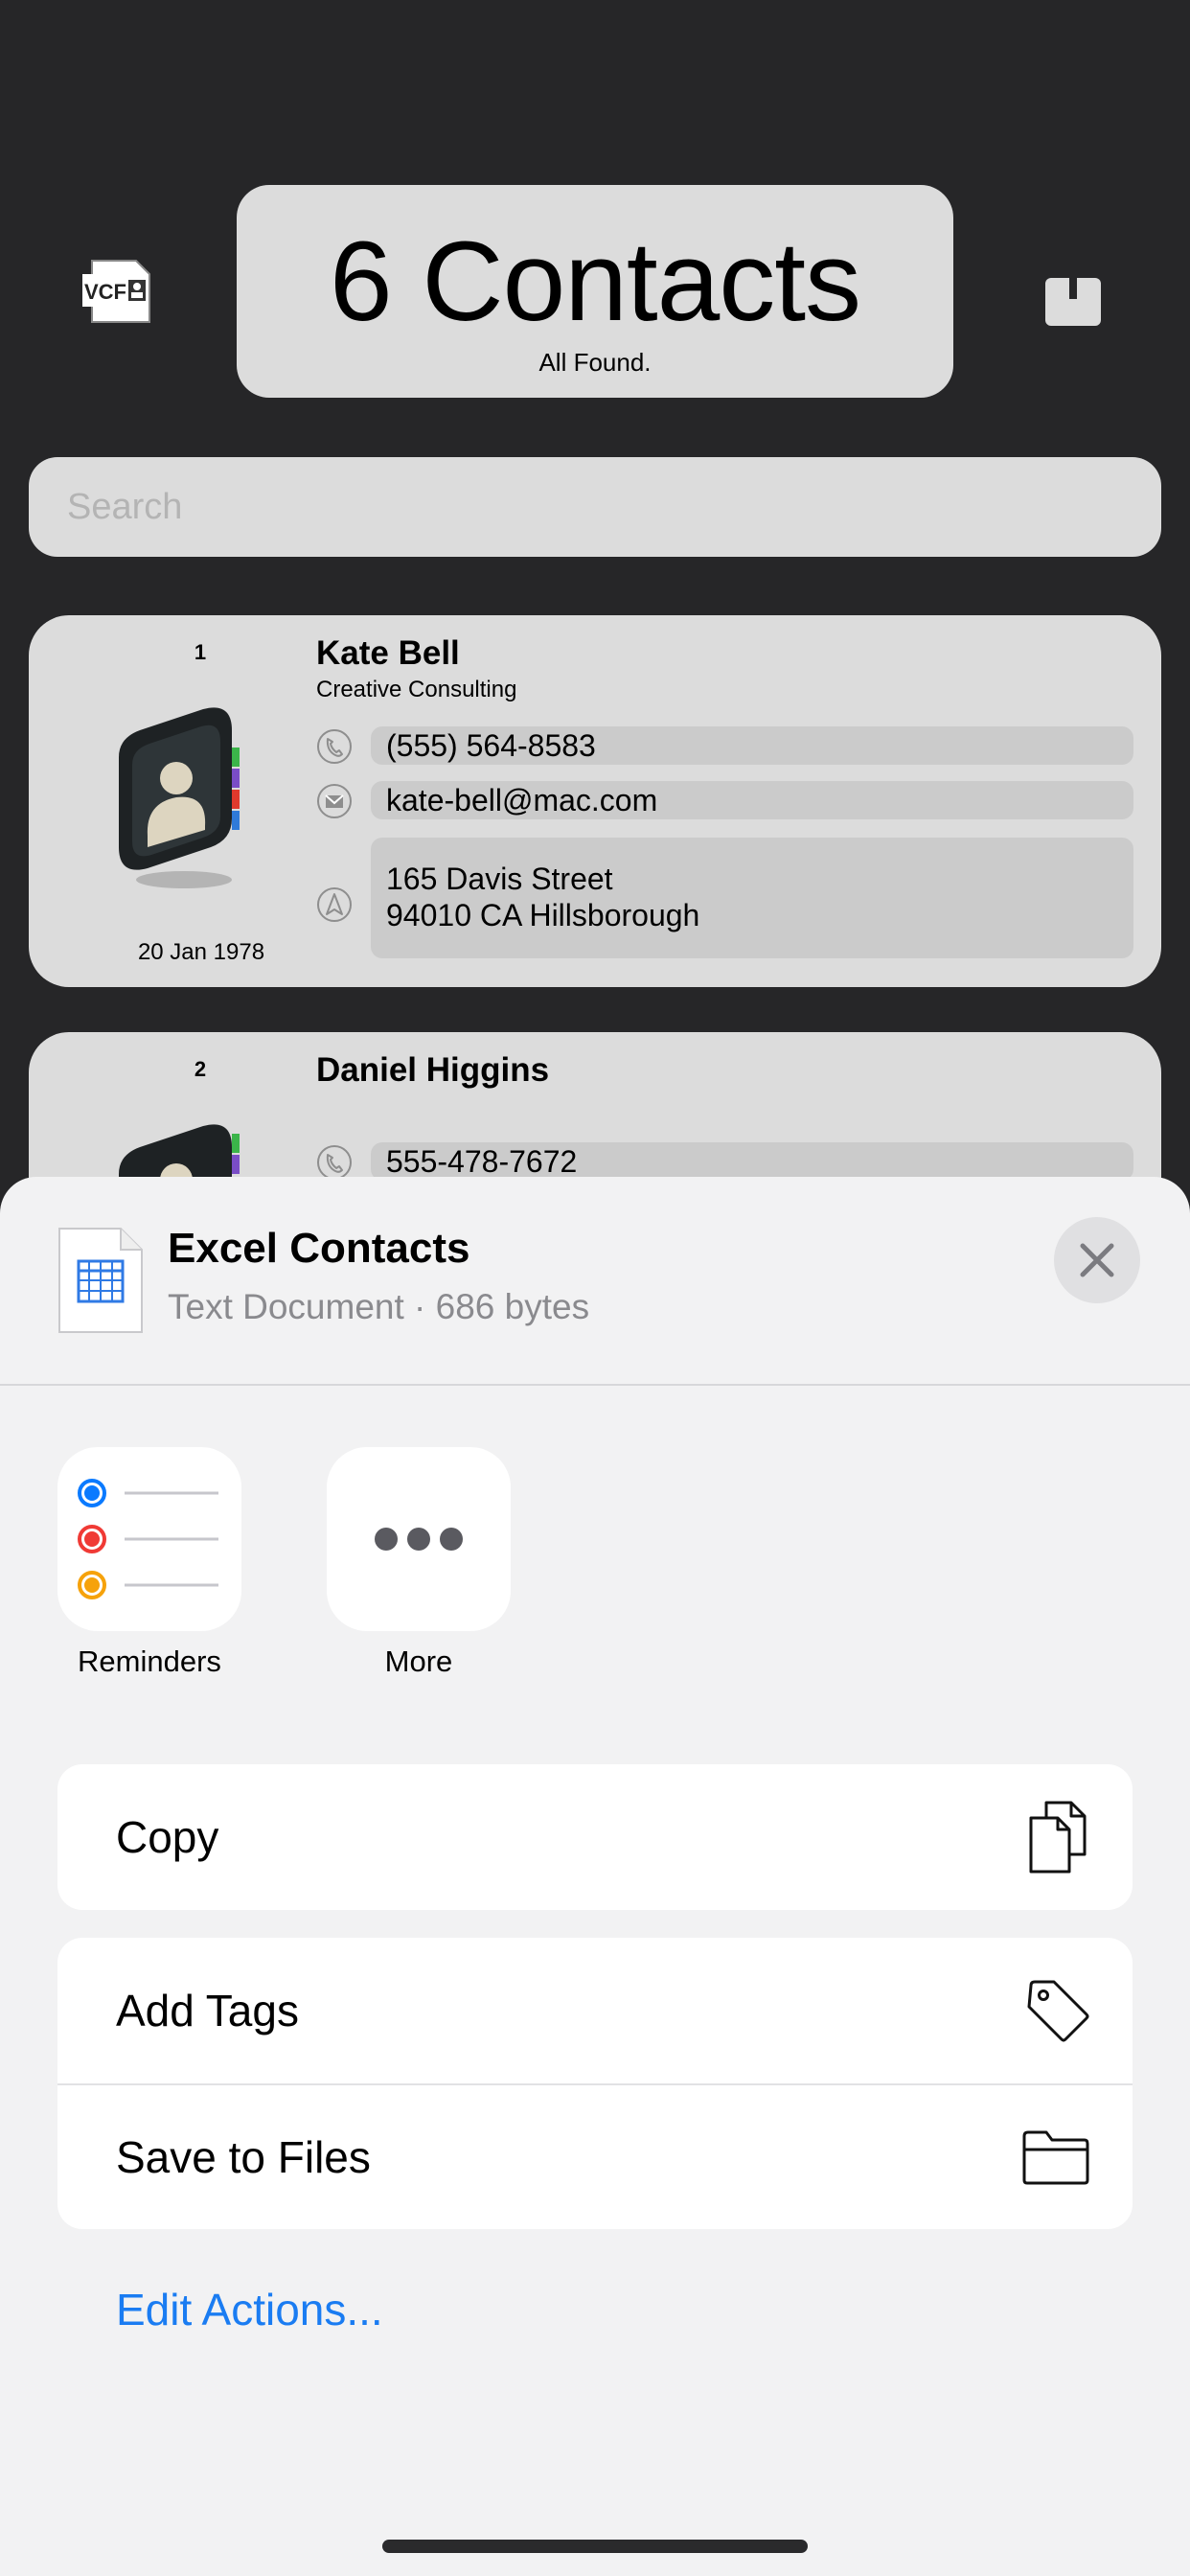  I want to click on contact-index: 1, so click(201, 652).